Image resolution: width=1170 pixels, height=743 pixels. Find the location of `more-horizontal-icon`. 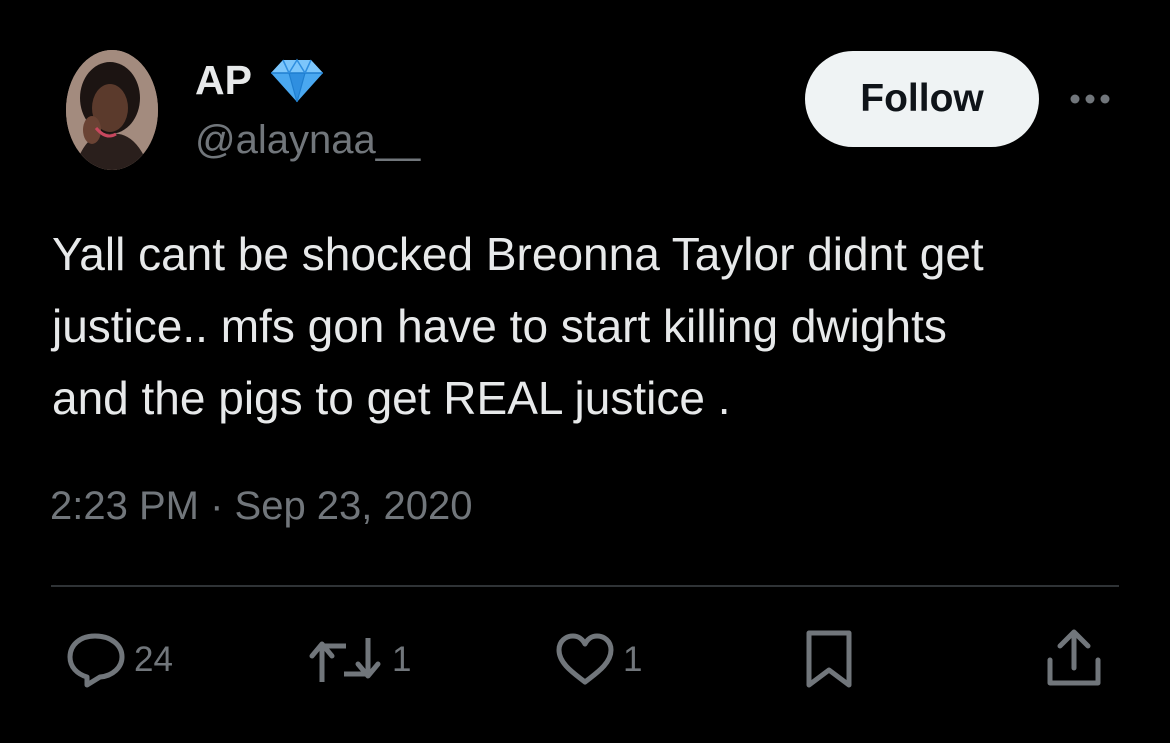

more-horizontal-icon is located at coordinates (1090, 99).